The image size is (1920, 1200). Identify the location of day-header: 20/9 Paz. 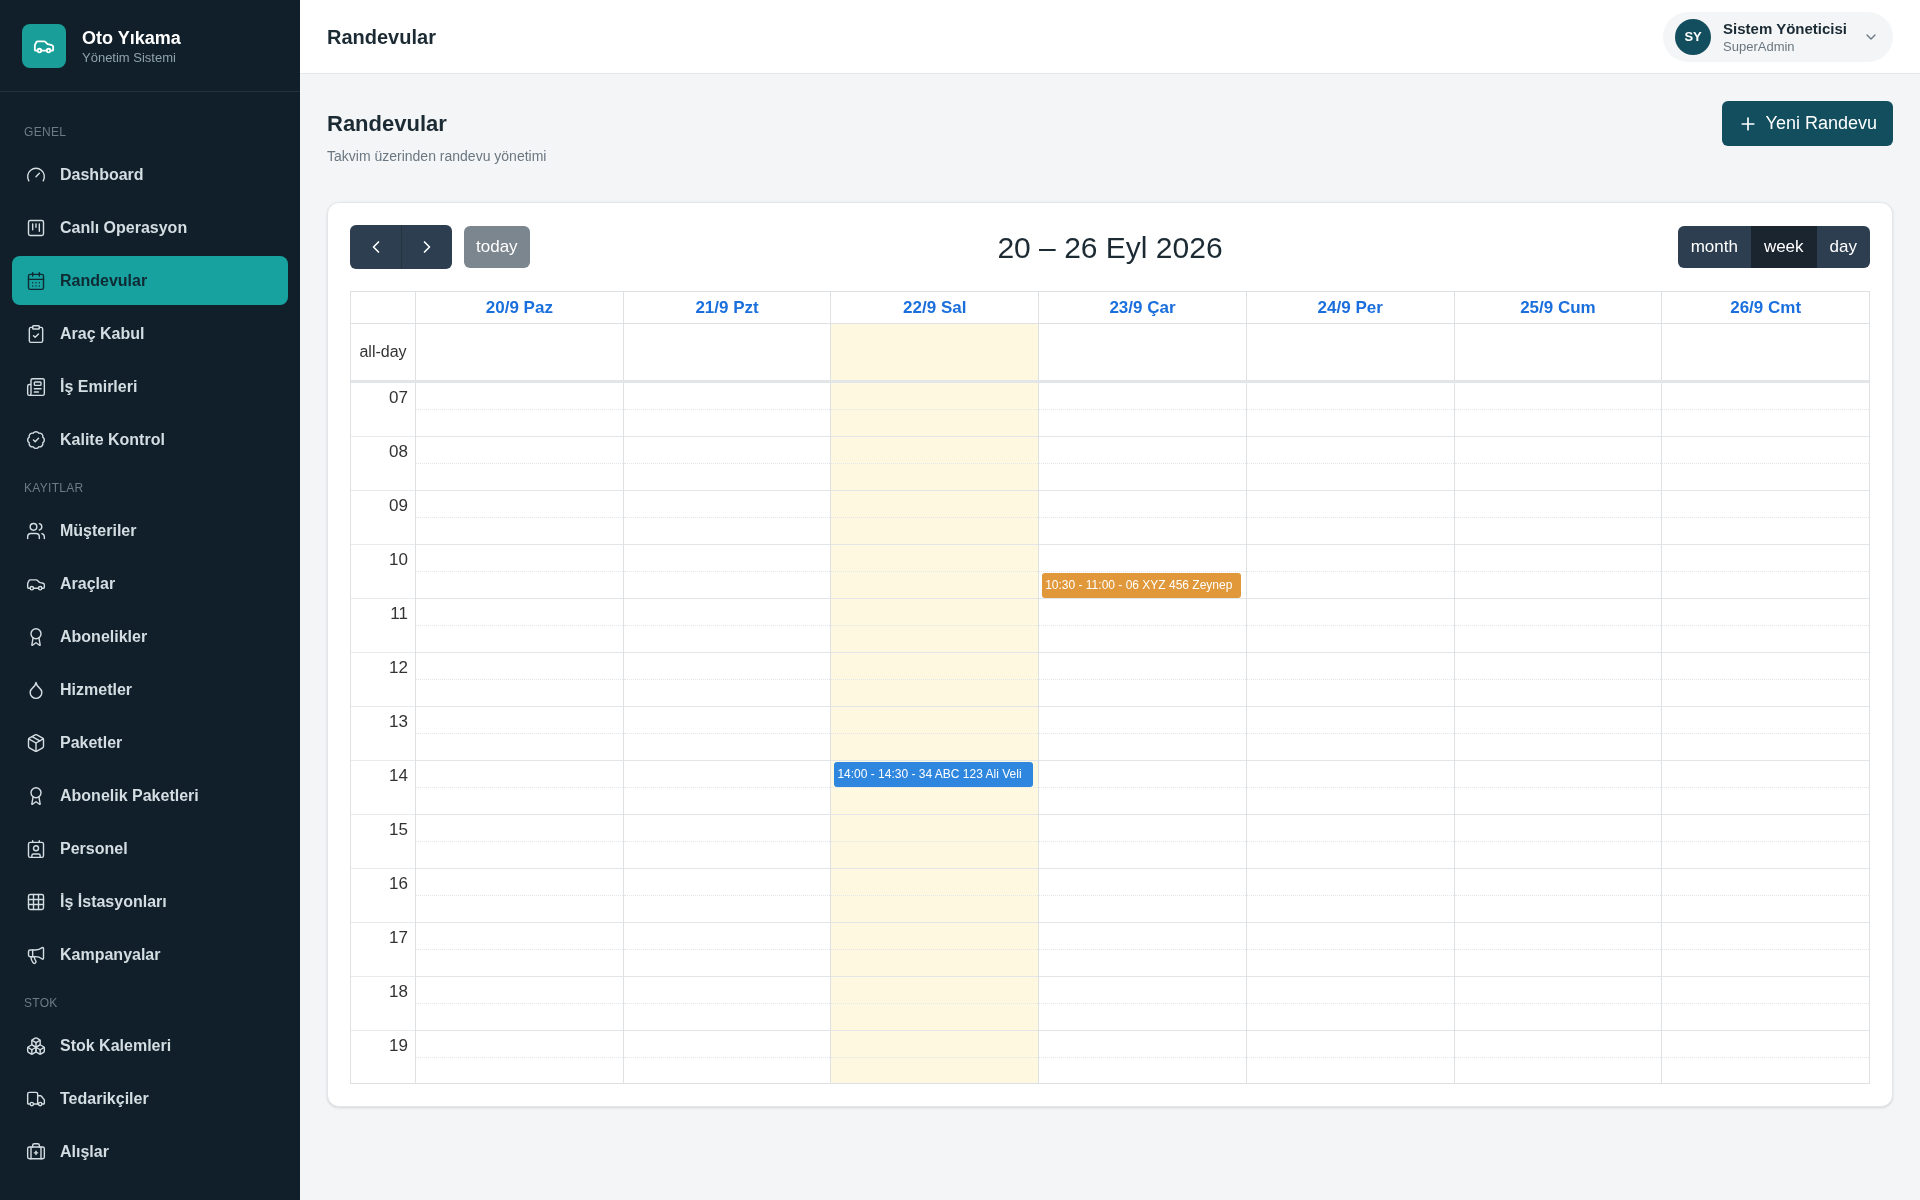
(519, 307).